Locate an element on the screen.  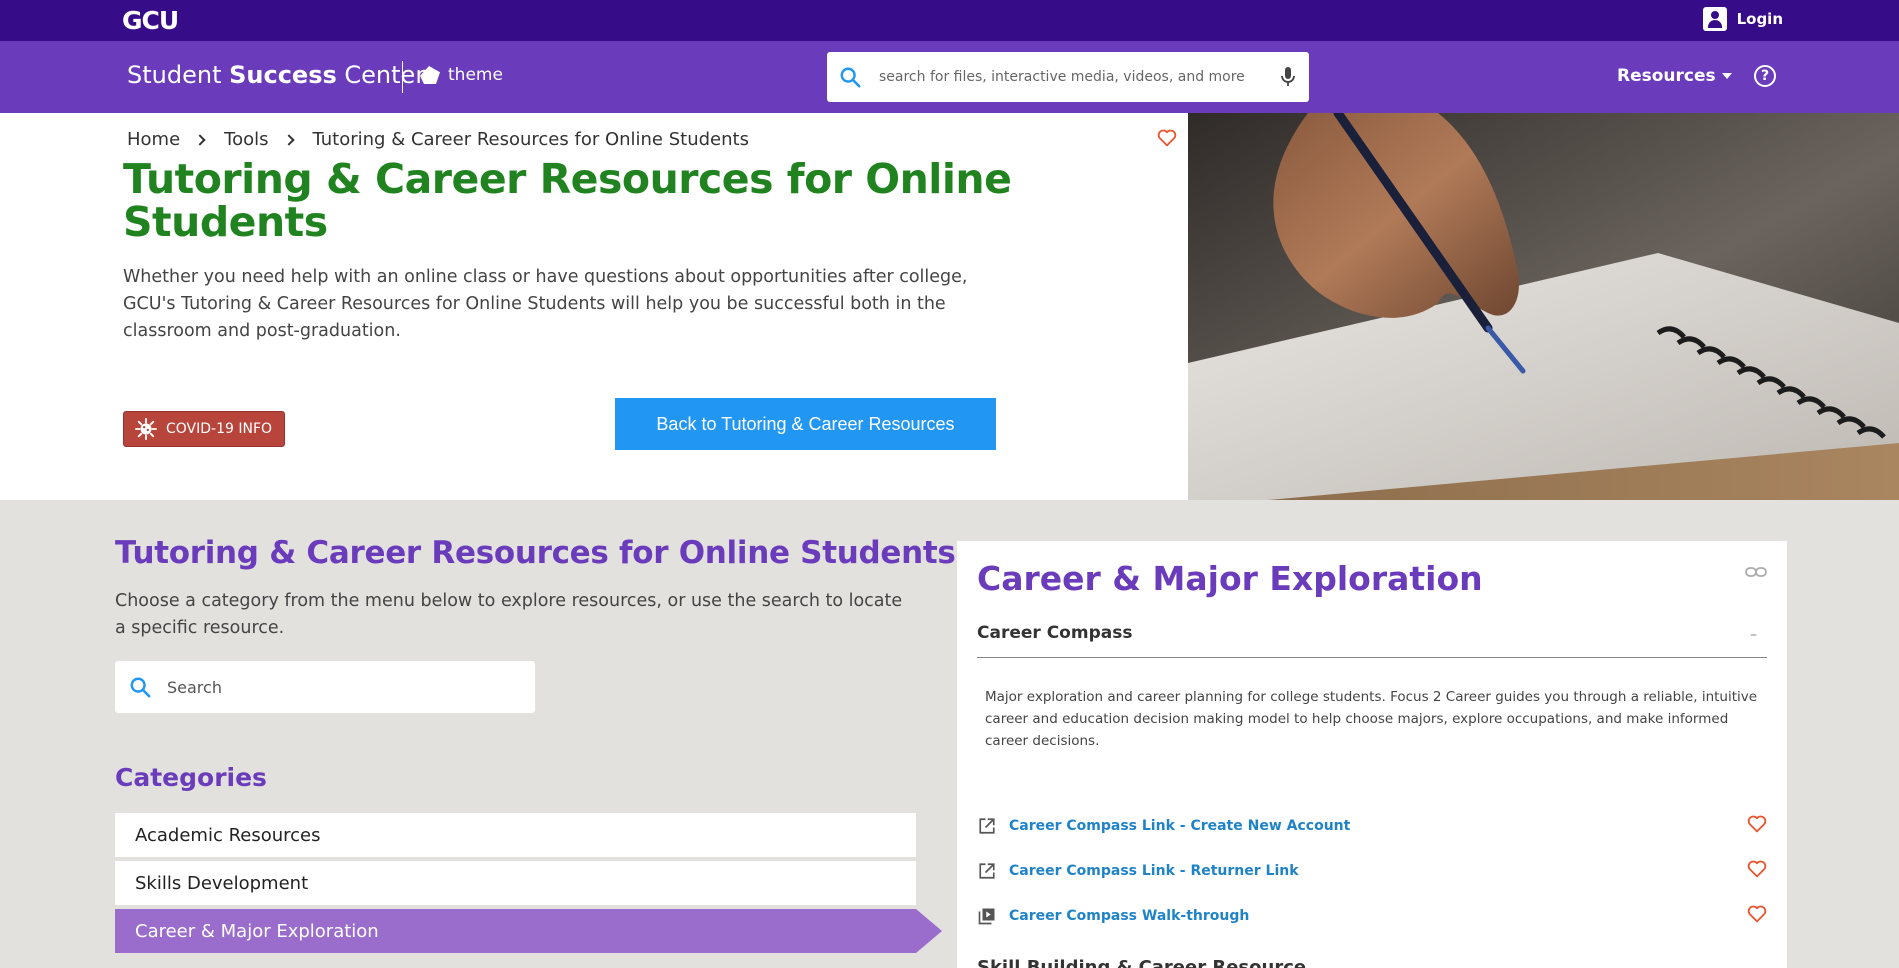
theme-label: theme is located at coordinates (475, 75).